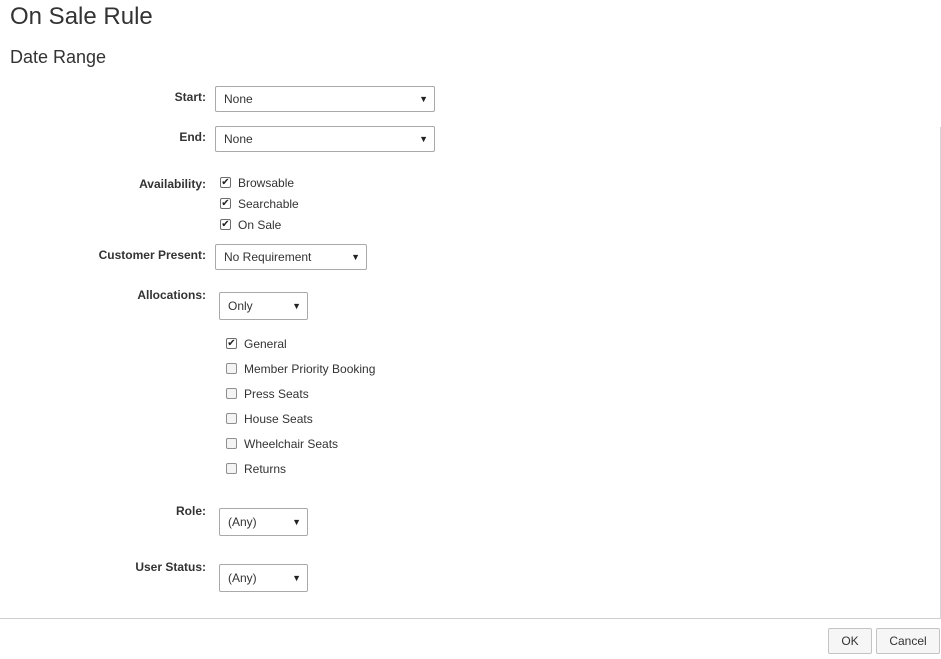 The height and width of the screenshot is (659, 941). Describe the element at coordinates (190, 97) in the screenshot. I see `start-label: Start:` at that location.